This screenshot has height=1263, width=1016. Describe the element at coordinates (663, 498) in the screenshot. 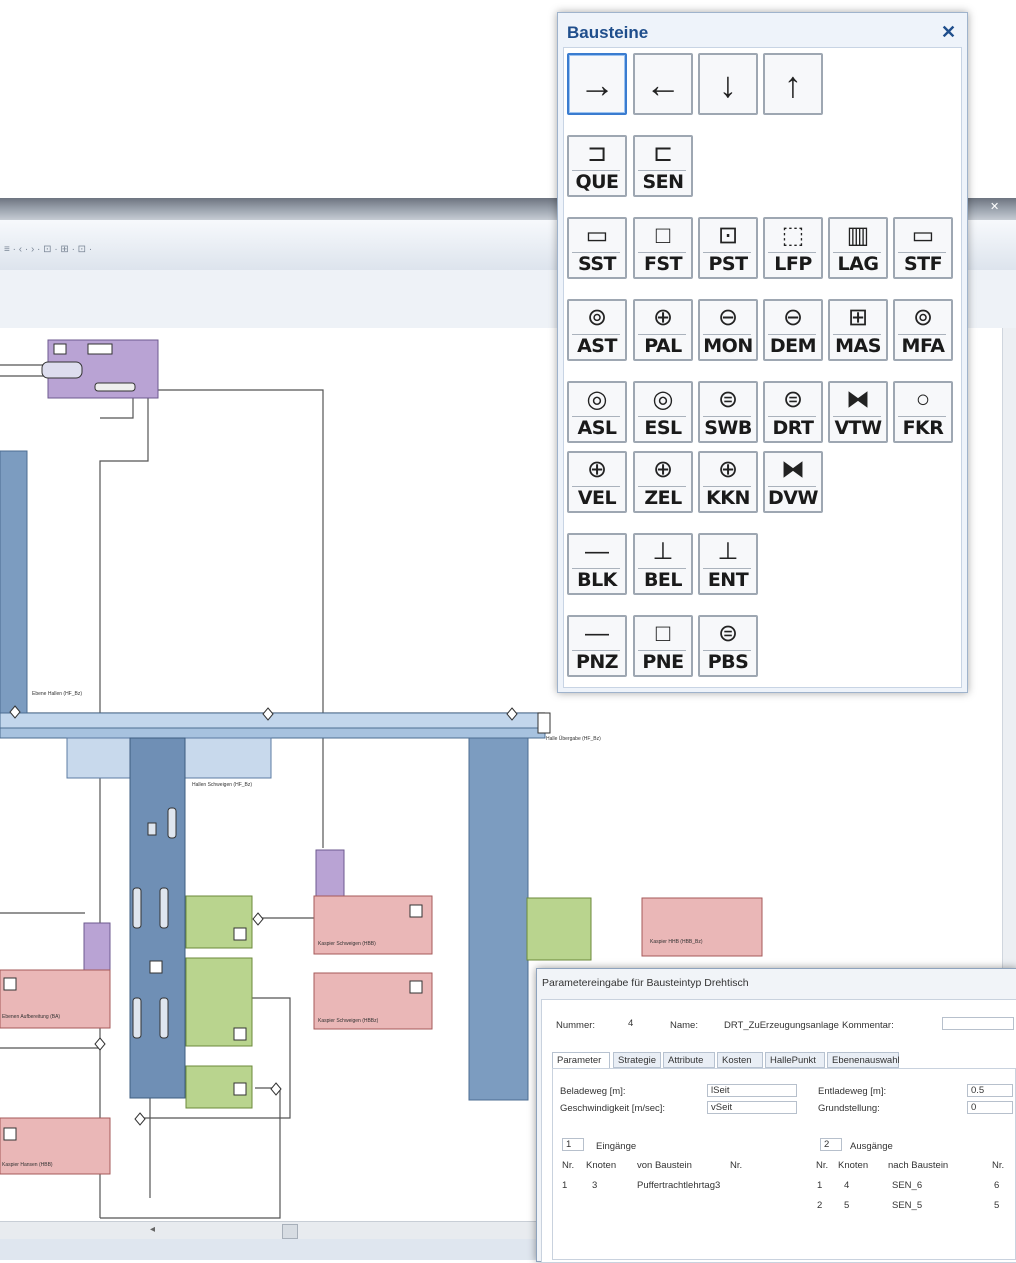

I see `palette-label: ZEL` at that location.